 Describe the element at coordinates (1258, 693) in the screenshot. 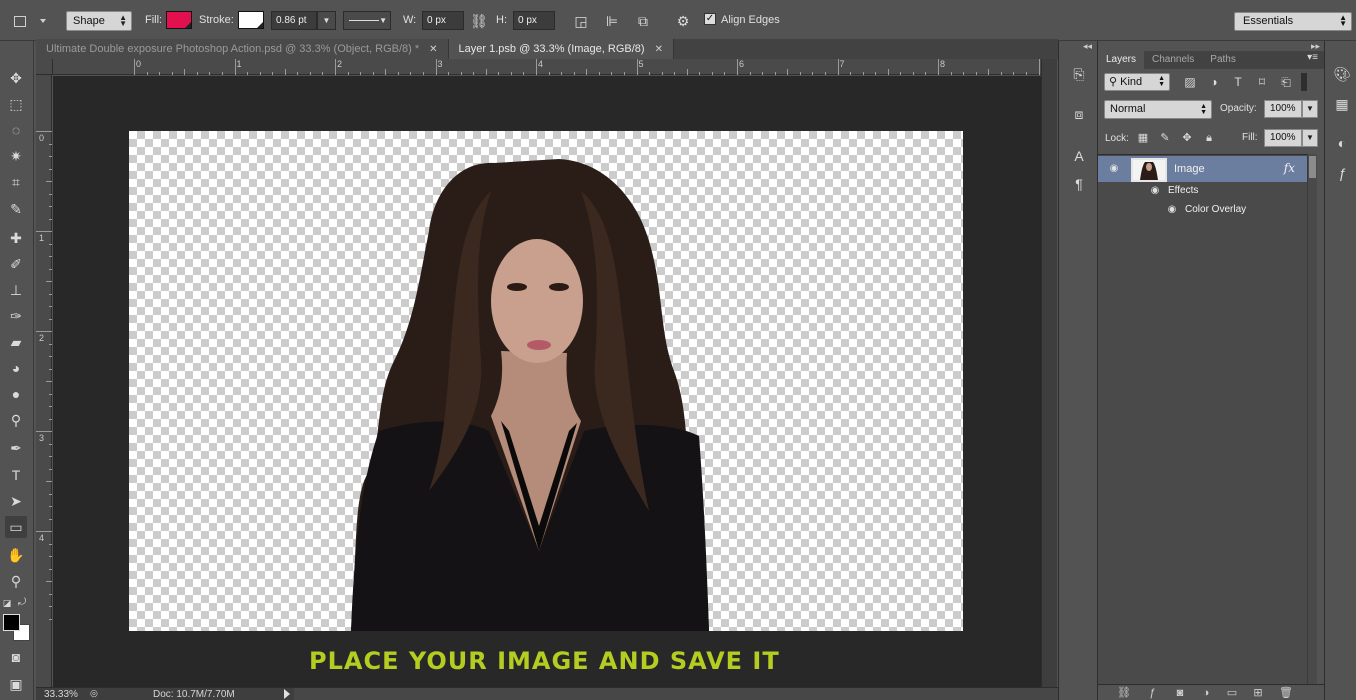

I see `new-layer-icon: ⊞` at that location.